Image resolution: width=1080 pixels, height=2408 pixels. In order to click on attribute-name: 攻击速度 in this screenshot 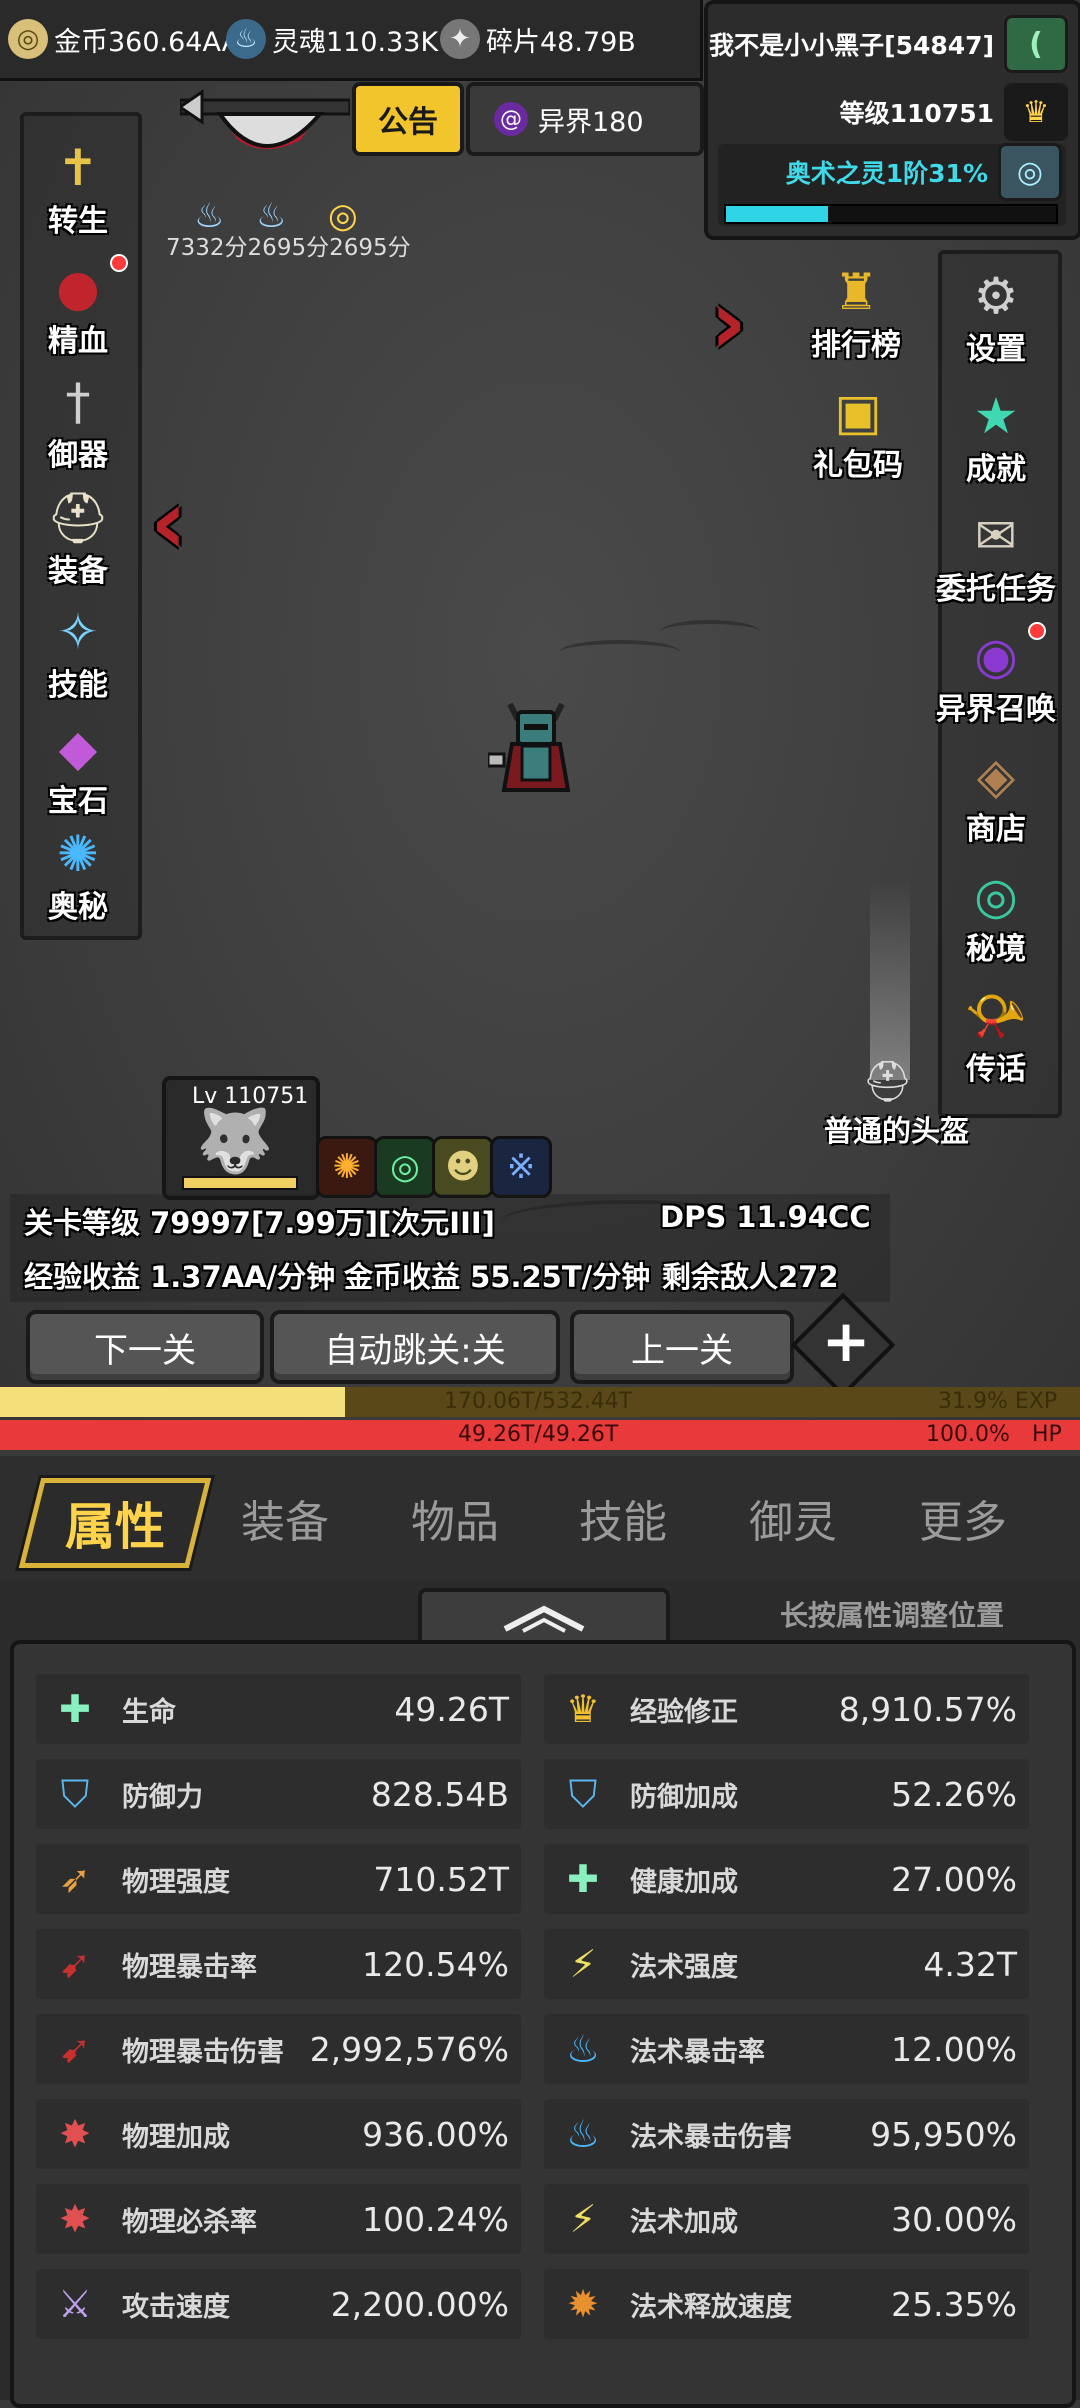, I will do `click(176, 2307)`.